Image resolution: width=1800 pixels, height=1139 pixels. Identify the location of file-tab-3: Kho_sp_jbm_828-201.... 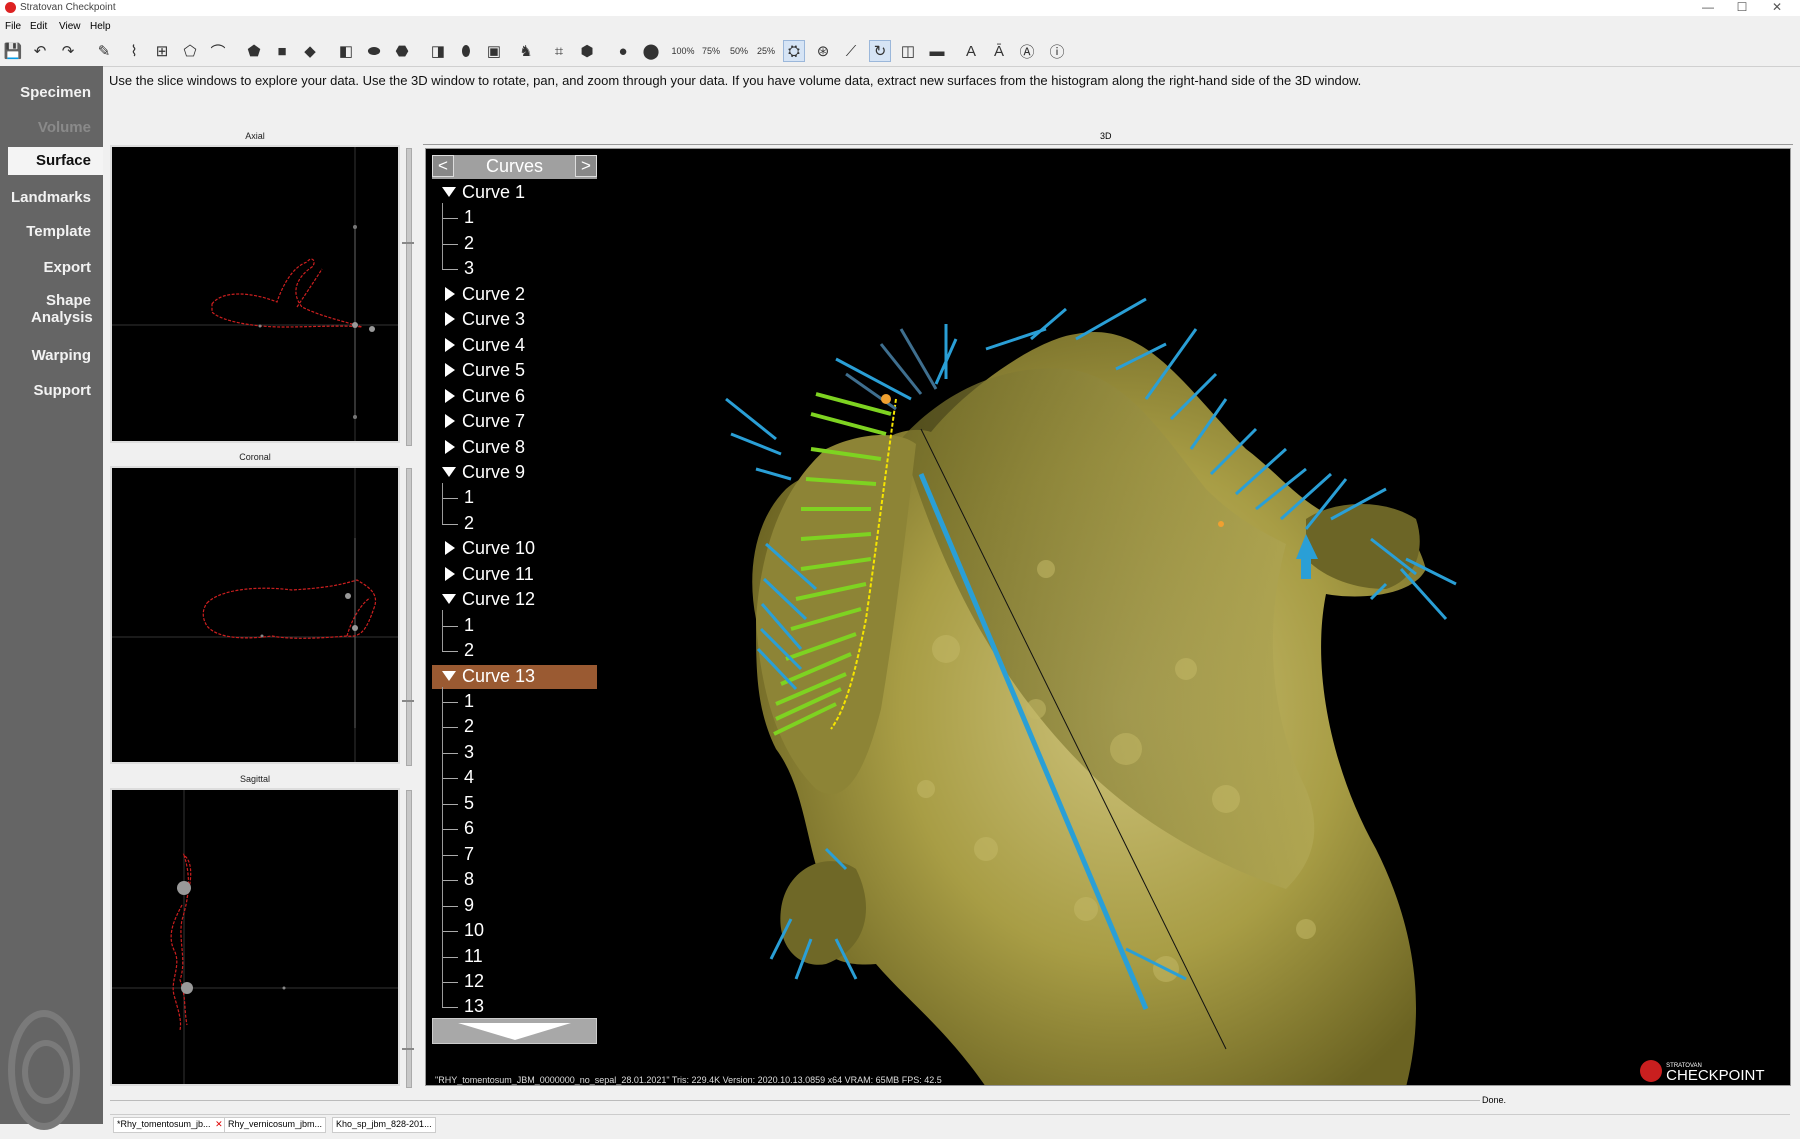
(384, 1125).